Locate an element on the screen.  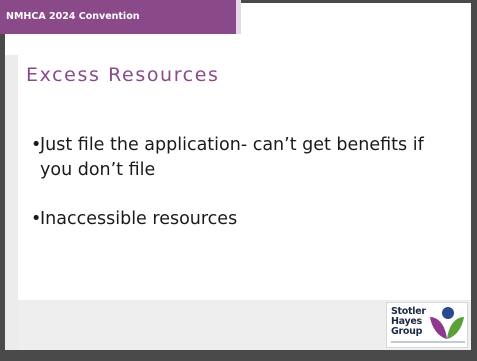
convention-label: NMHCA 2024 Convention is located at coordinates (73, 16).